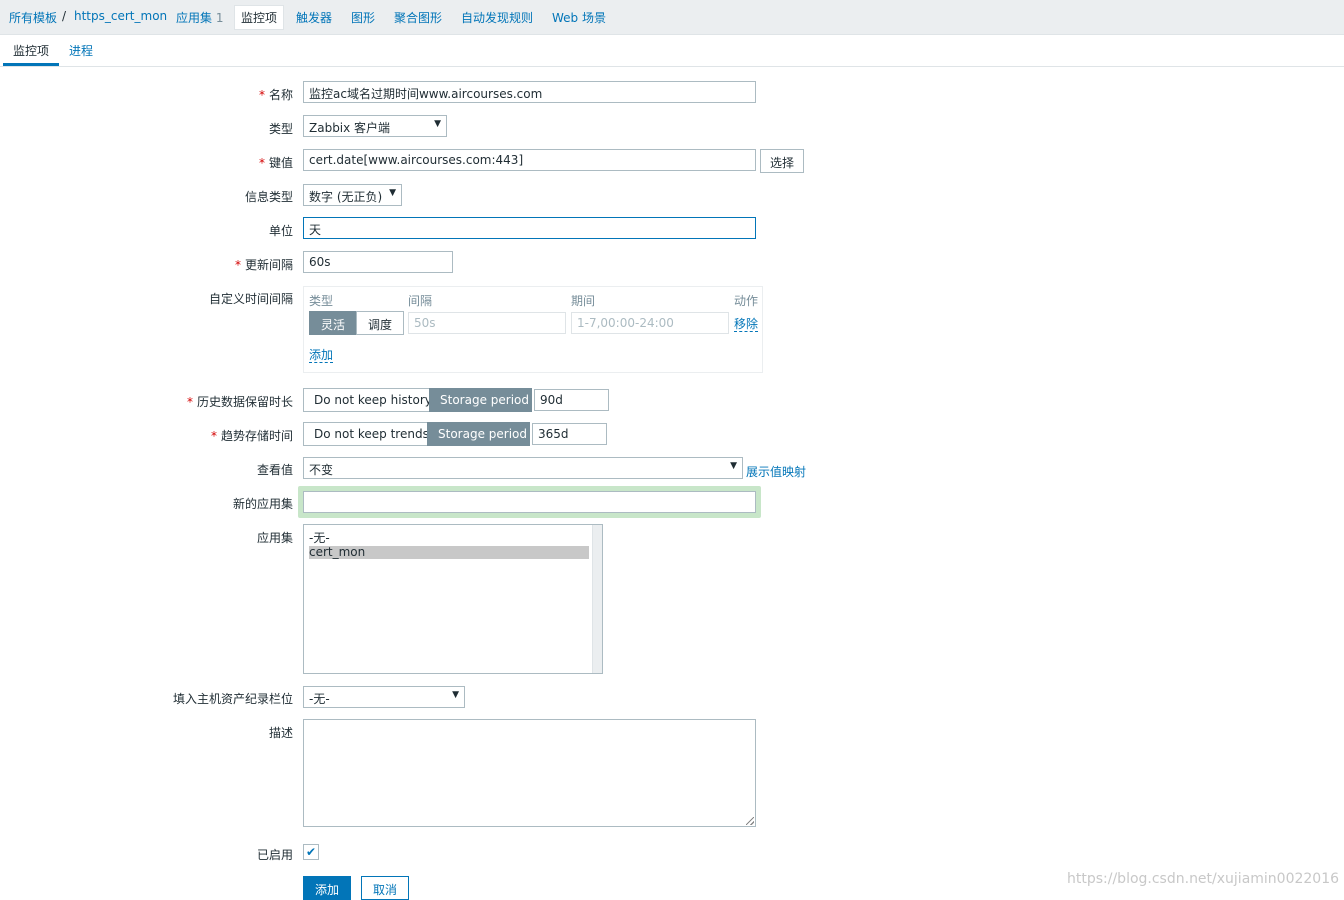  What do you see at coordinates (268, 197) in the screenshot?
I see `value-type-label: 信息类型` at bounding box center [268, 197].